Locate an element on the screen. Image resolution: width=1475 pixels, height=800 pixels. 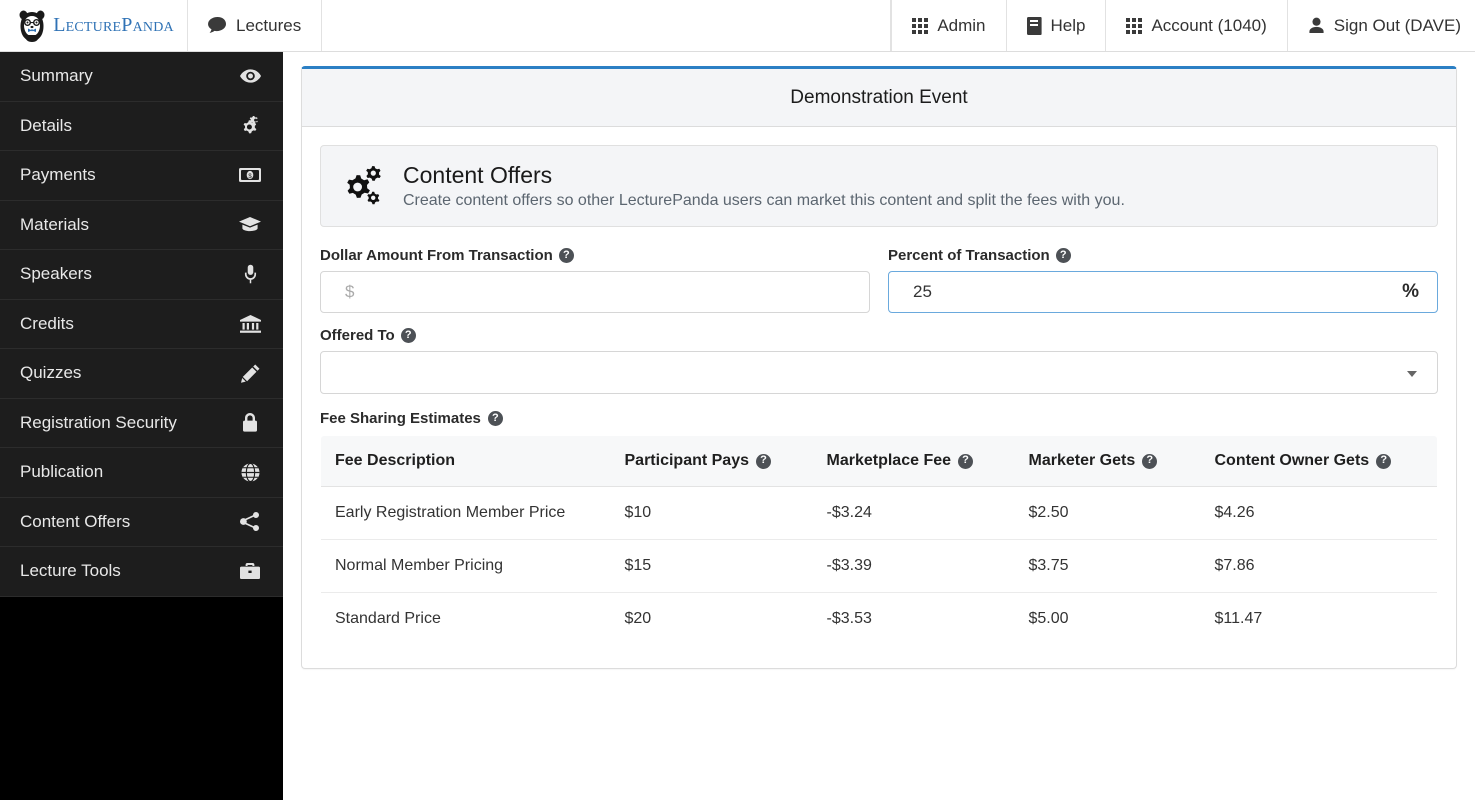
sidebar-item-lecture-tools: Lecture Tools is located at coordinates (141, 572).